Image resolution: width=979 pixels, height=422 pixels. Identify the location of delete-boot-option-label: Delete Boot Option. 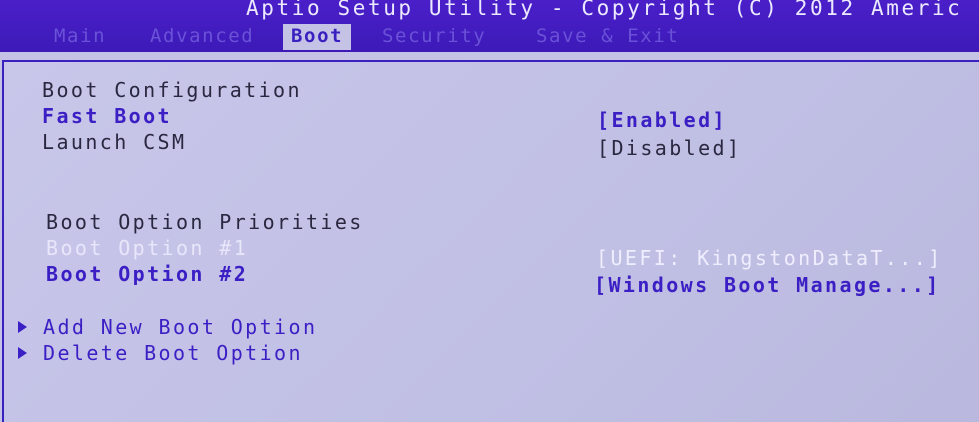
(173, 353).